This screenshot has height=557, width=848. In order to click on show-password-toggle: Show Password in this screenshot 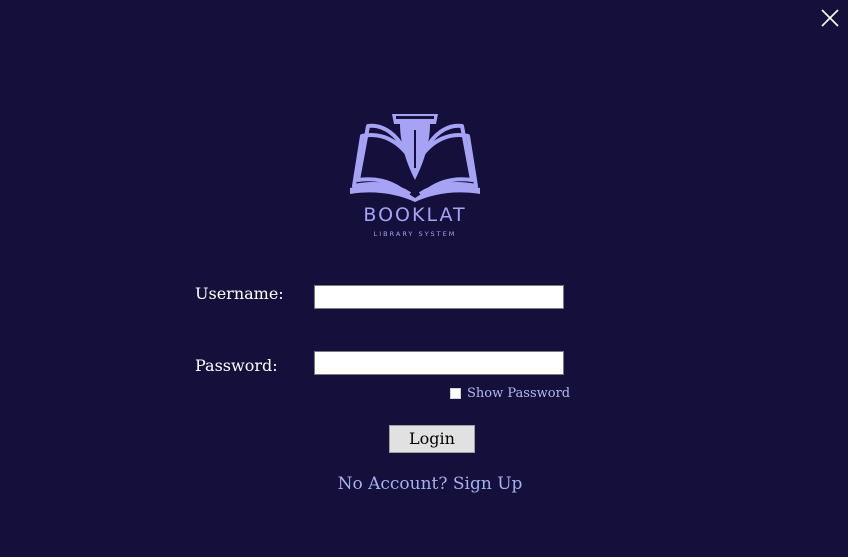, I will do `click(510, 393)`.